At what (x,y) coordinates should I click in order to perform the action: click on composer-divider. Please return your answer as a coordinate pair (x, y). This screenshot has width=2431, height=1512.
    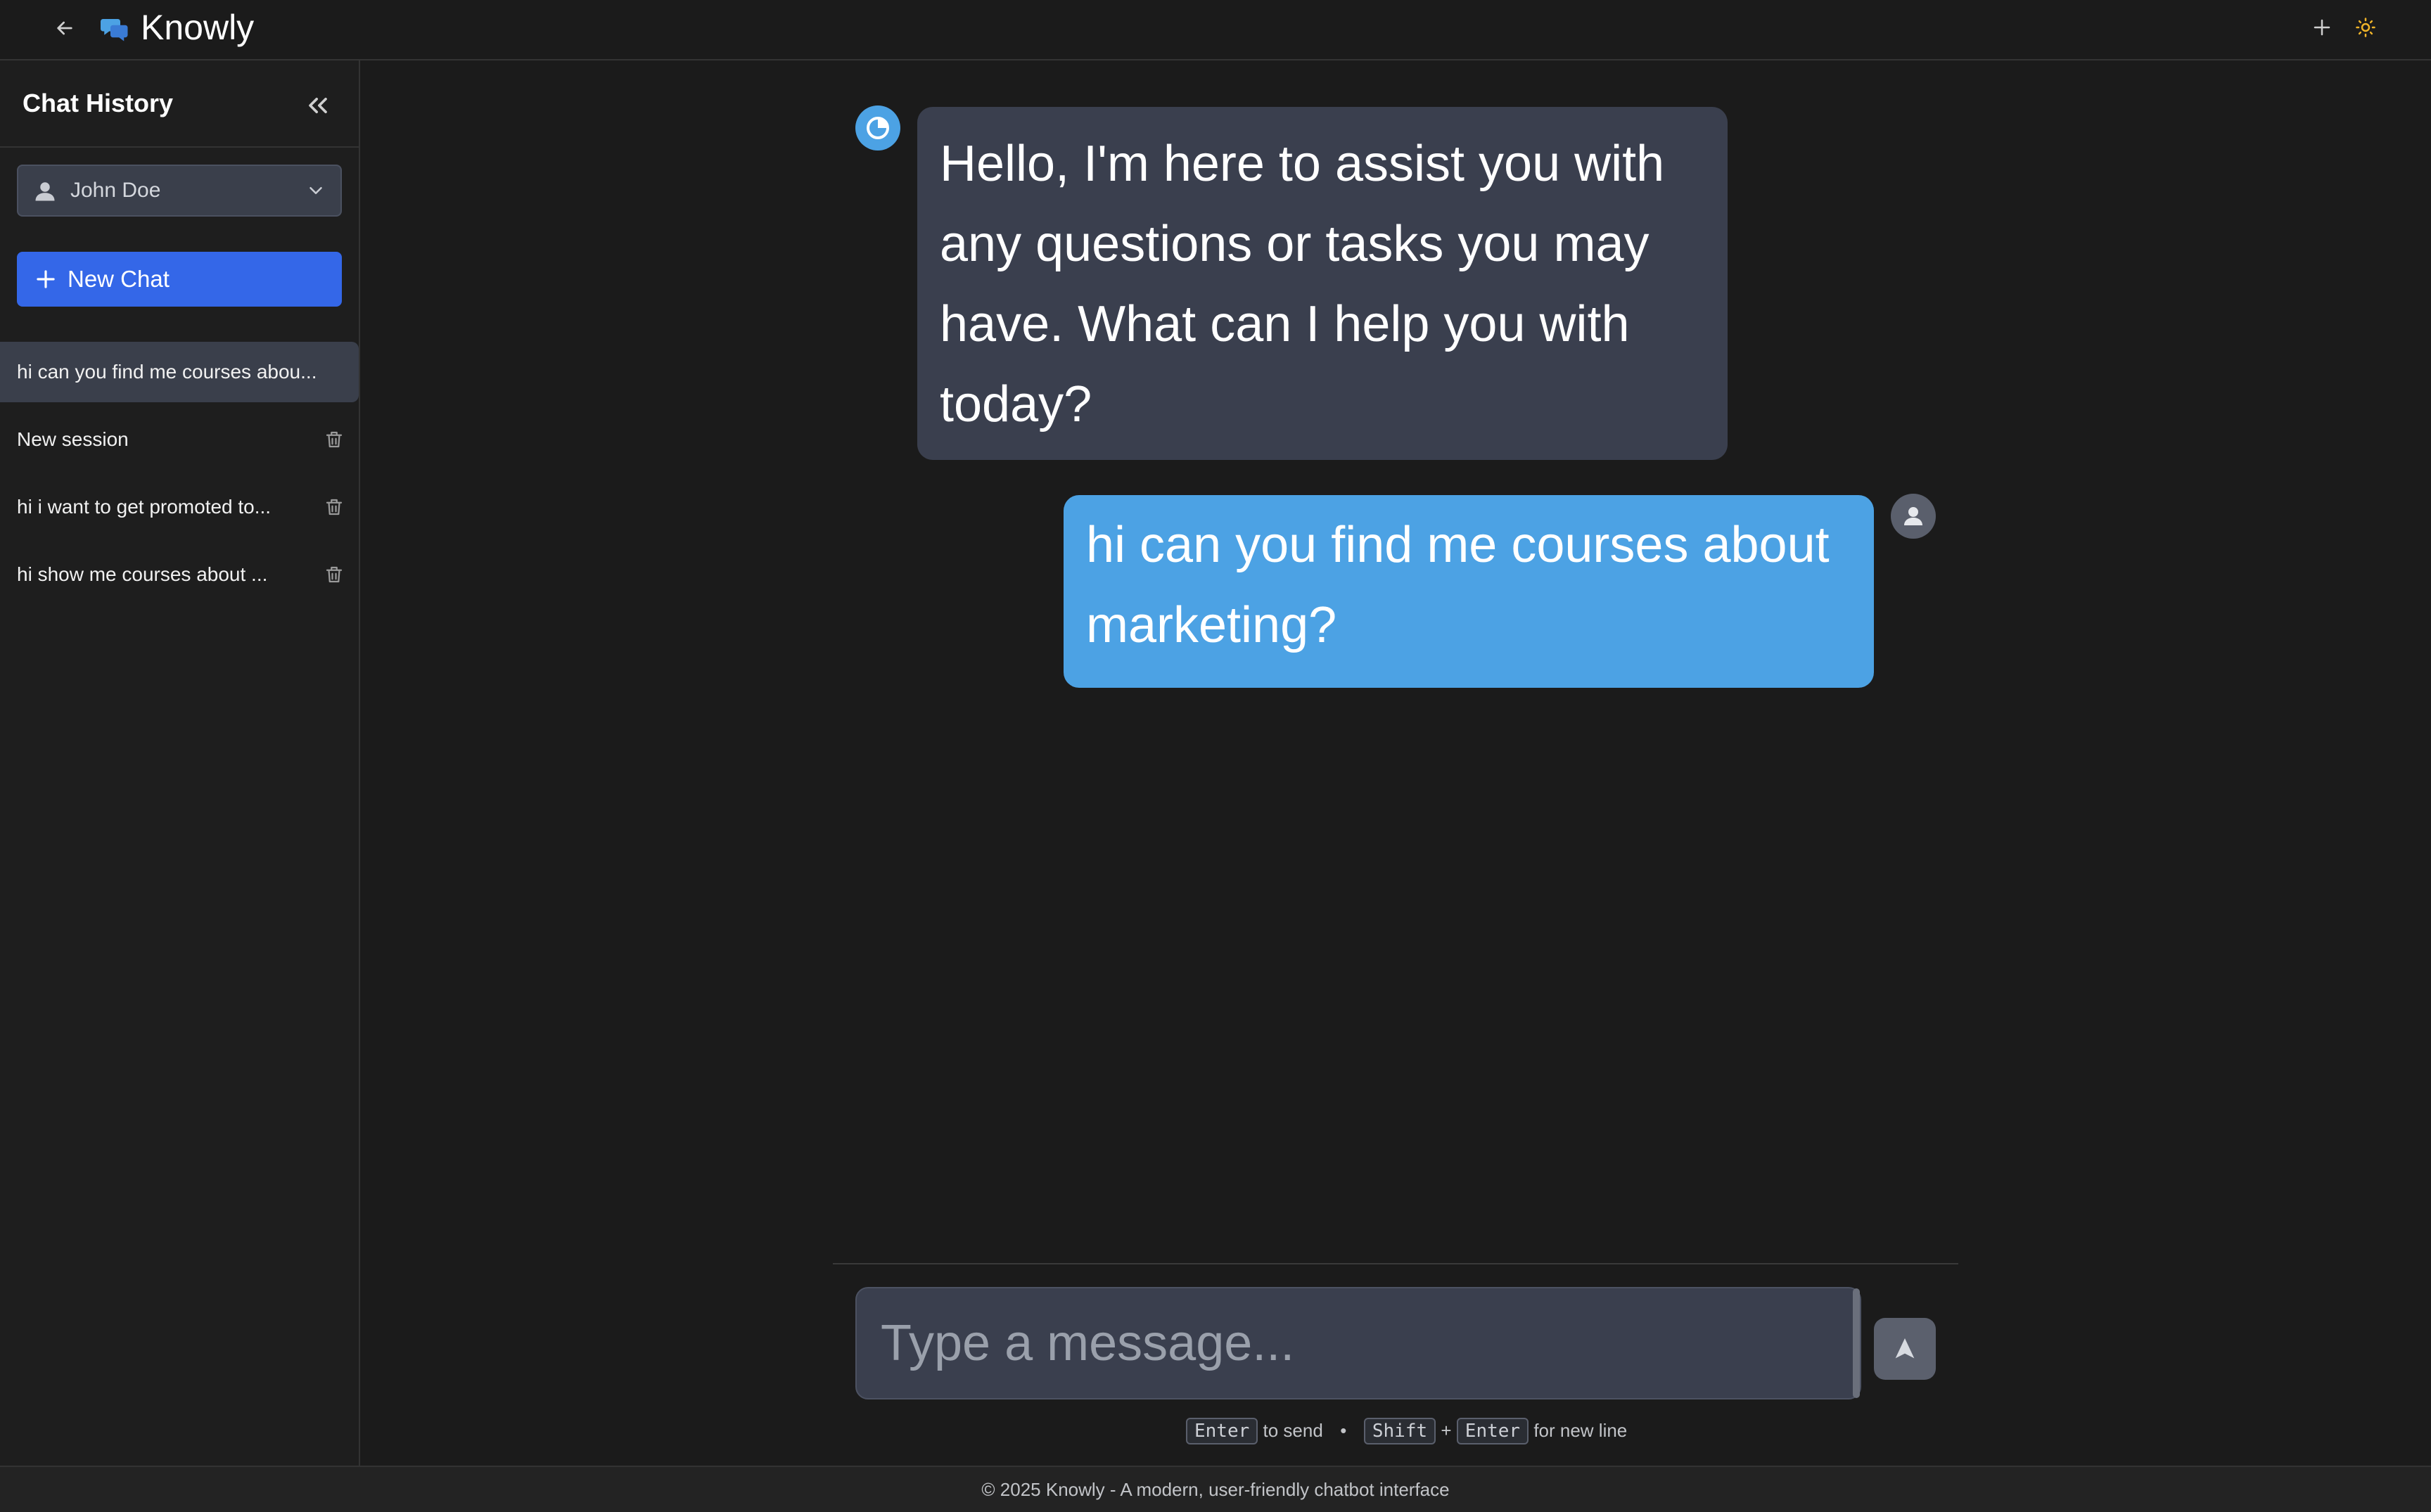
    Looking at the image, I should click on (1396, 1263).